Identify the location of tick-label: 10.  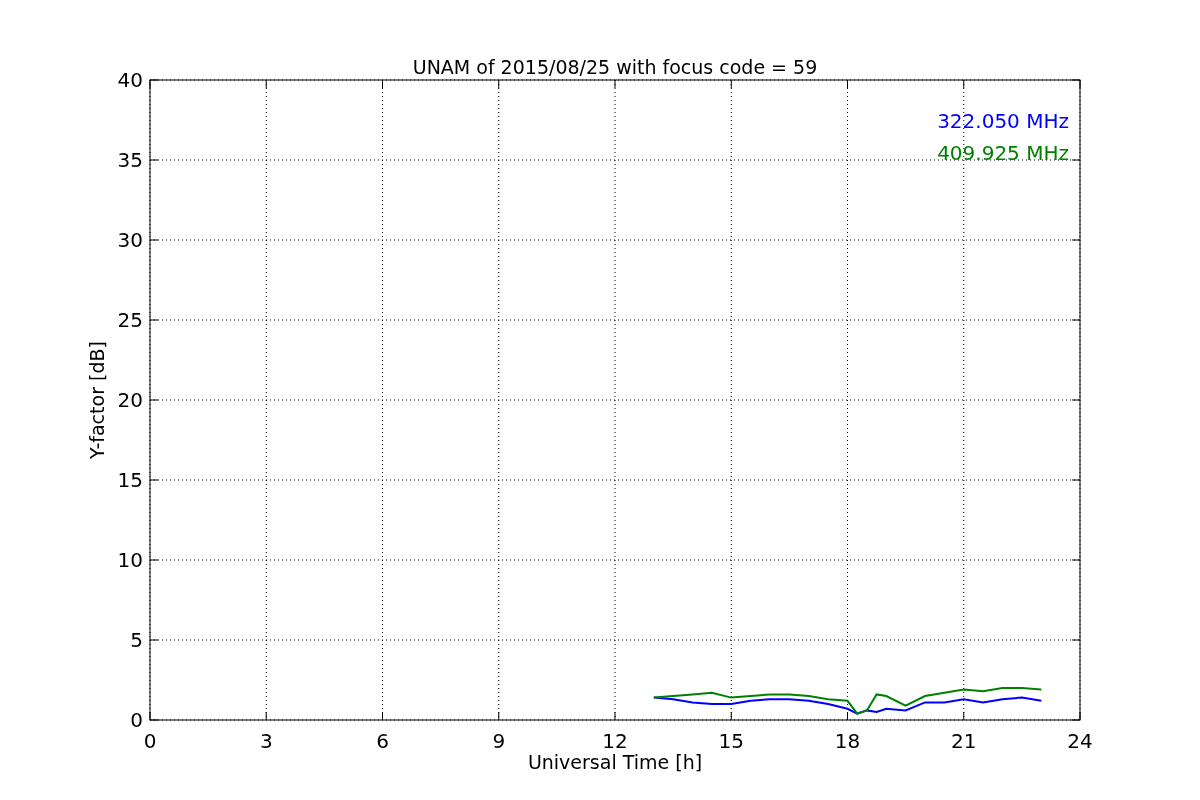
(130, 560).